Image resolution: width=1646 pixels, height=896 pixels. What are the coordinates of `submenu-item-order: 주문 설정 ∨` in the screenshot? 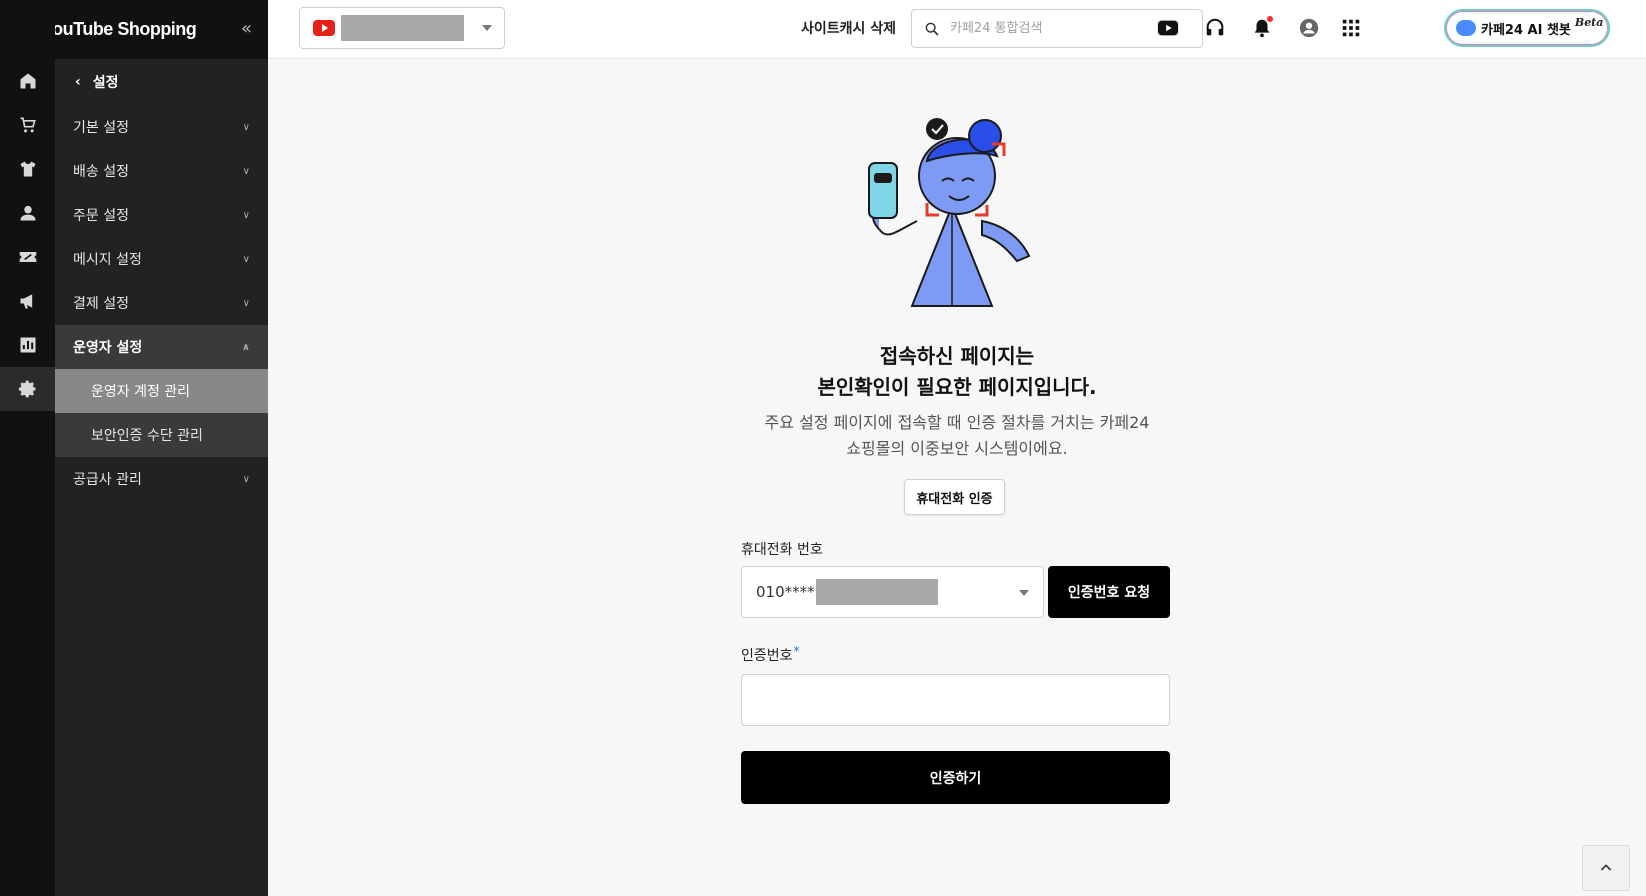 It's located at (161, 215).